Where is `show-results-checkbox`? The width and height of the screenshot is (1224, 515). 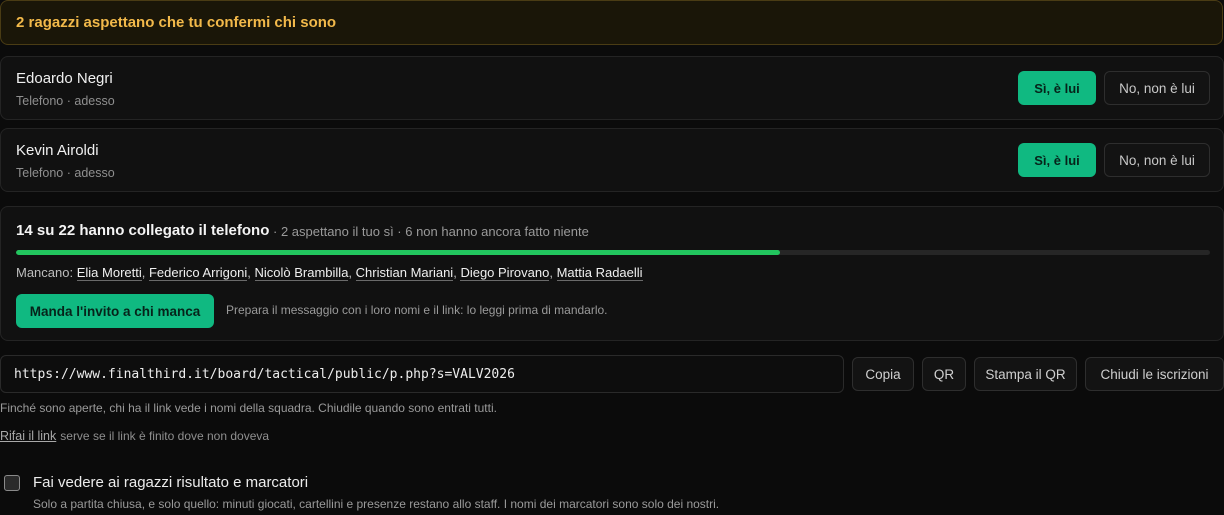 show-results-checkbox is located at coordinates (12, 483).